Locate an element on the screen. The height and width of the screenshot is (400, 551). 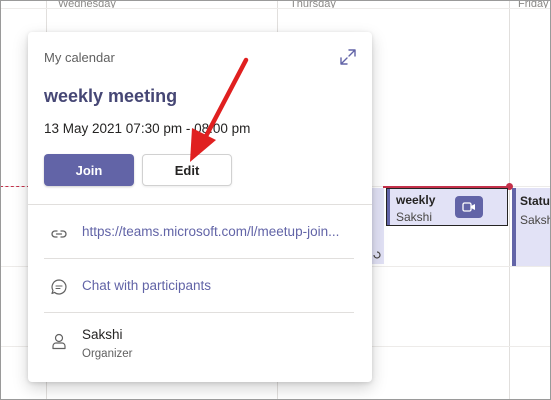
grid-column-line is located at coordinates (509, 200).